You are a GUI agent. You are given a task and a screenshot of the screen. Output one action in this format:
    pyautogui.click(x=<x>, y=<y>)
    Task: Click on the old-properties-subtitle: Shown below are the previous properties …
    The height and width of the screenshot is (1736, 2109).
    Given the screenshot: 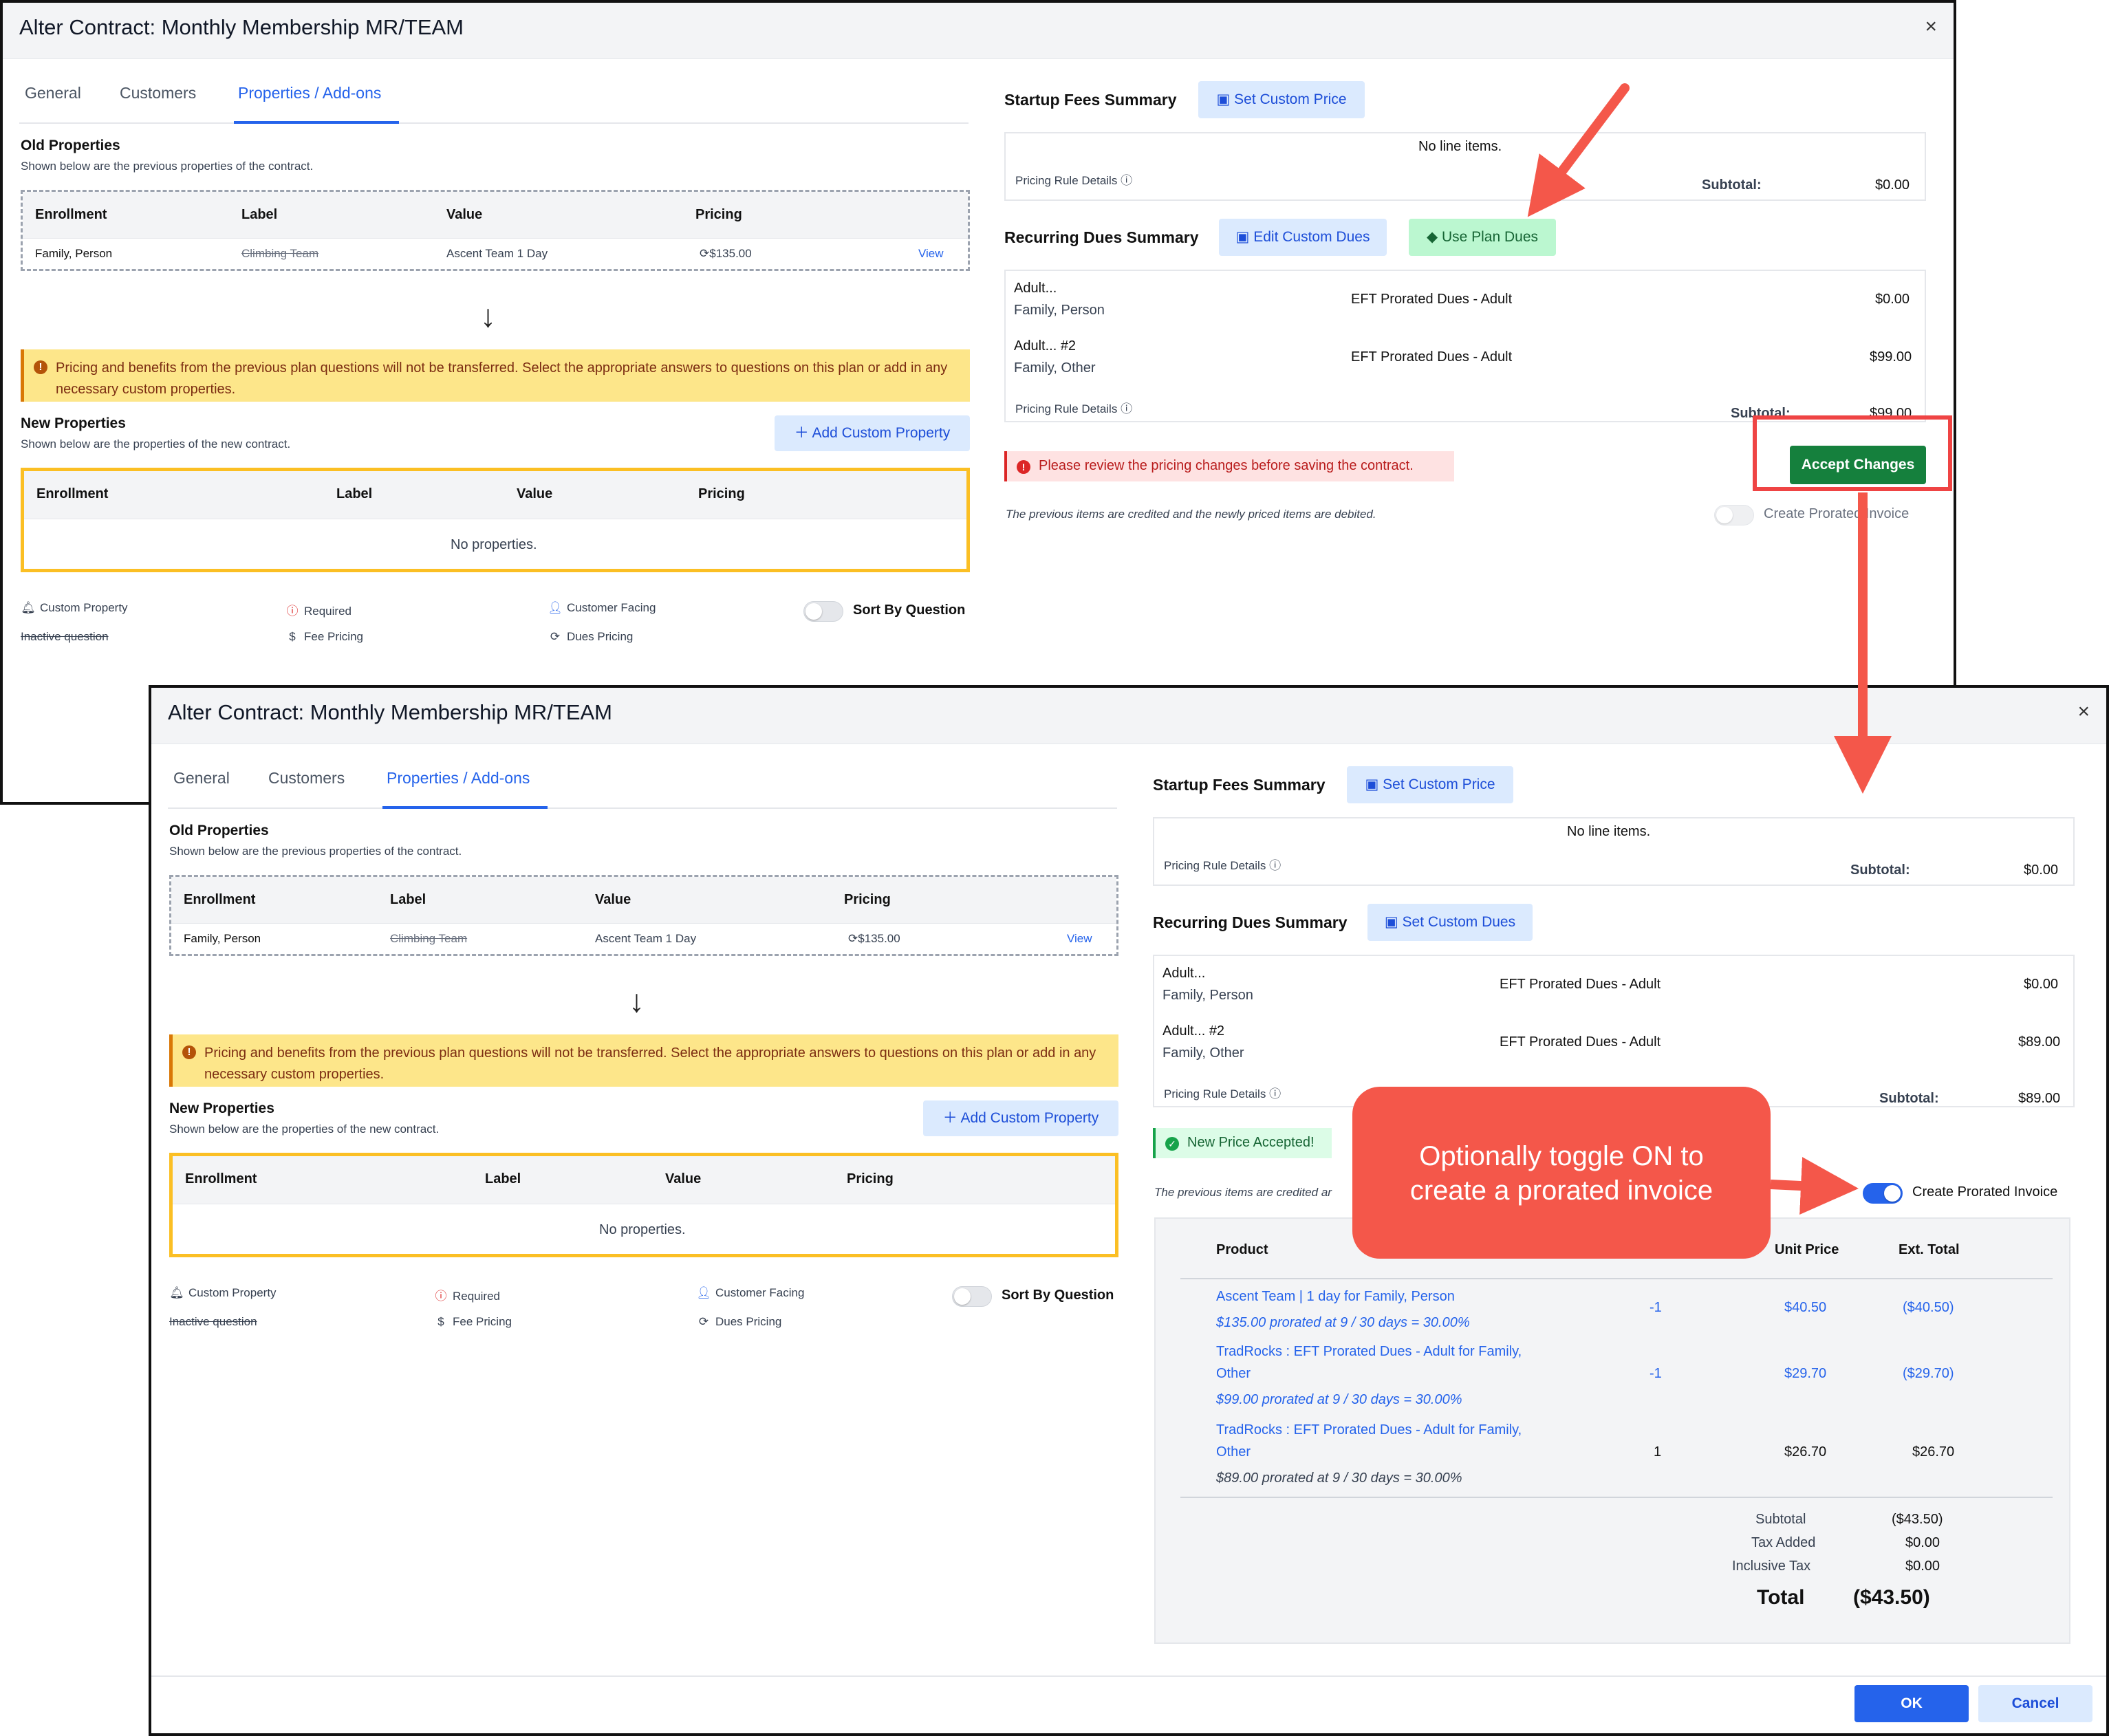 What is the action you would take?
    pyautogui.click(x=315, y=851)
    